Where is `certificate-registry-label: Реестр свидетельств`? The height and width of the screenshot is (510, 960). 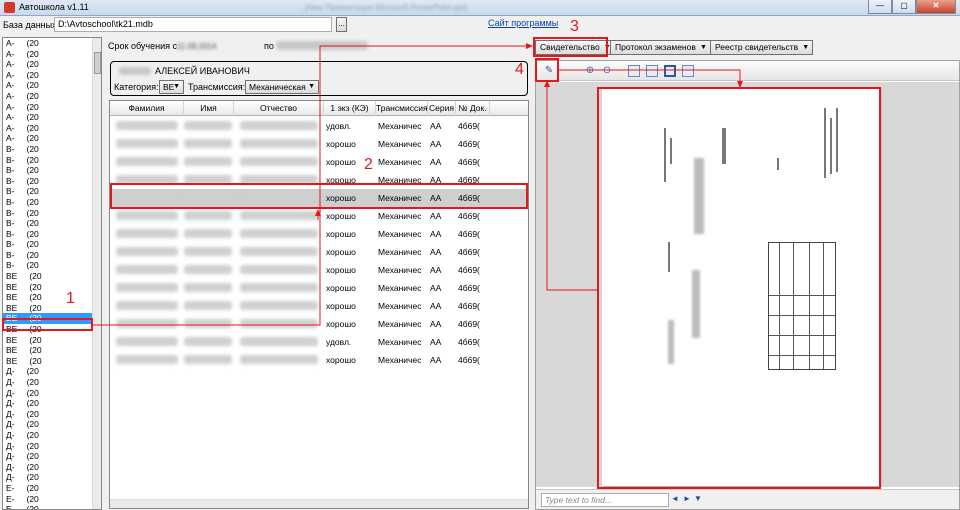
certificate-registry-label: Реестр свидетельств is located at coordinates (757, 47).